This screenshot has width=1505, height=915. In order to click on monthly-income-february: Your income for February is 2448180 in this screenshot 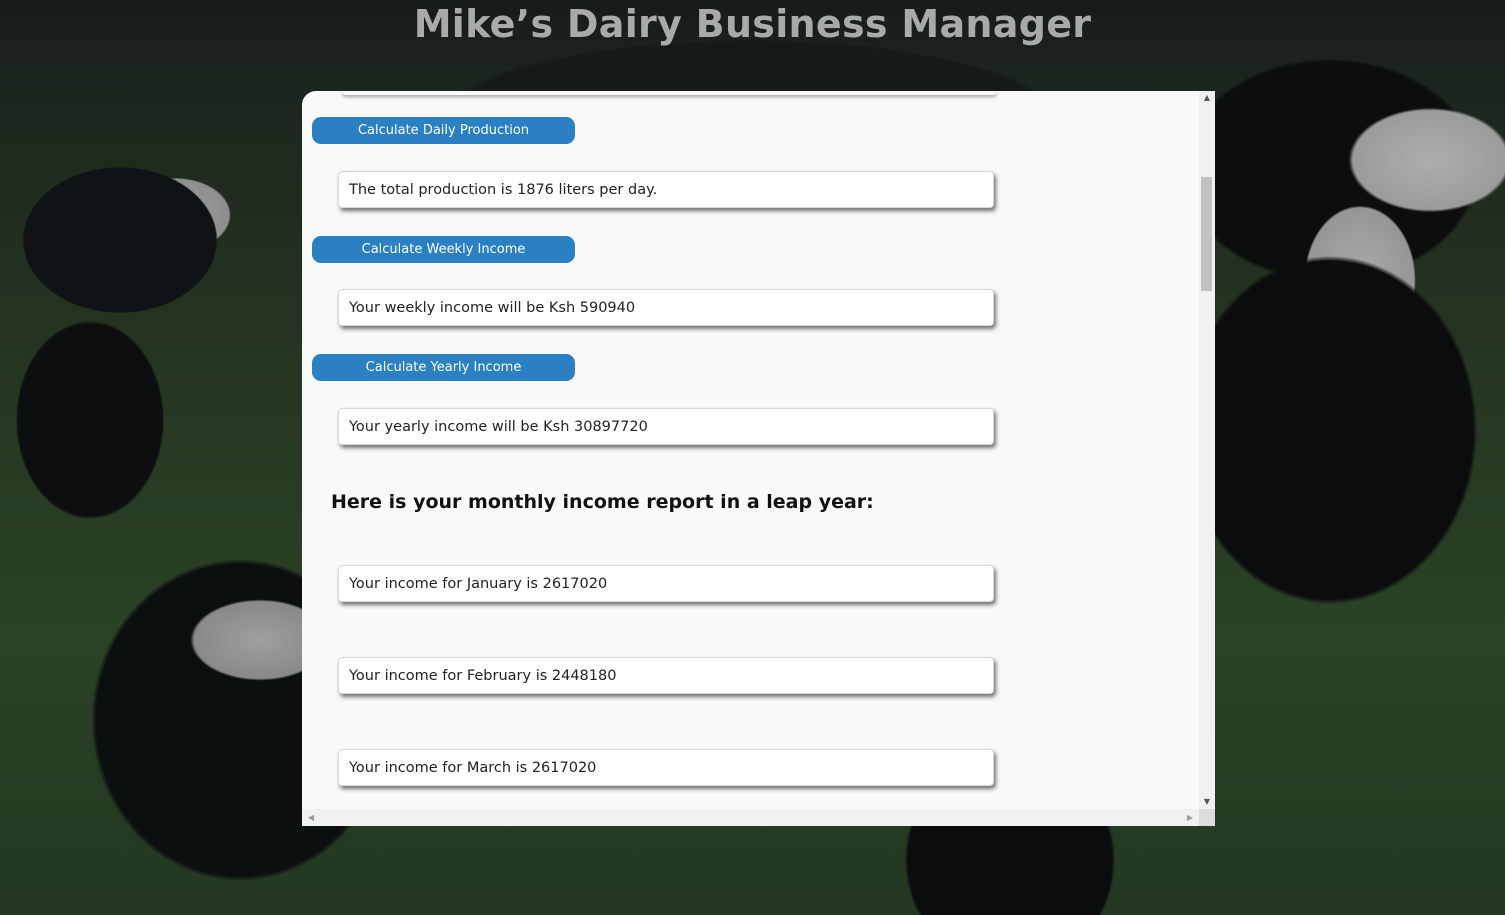, I will do `click(666, 675)`.